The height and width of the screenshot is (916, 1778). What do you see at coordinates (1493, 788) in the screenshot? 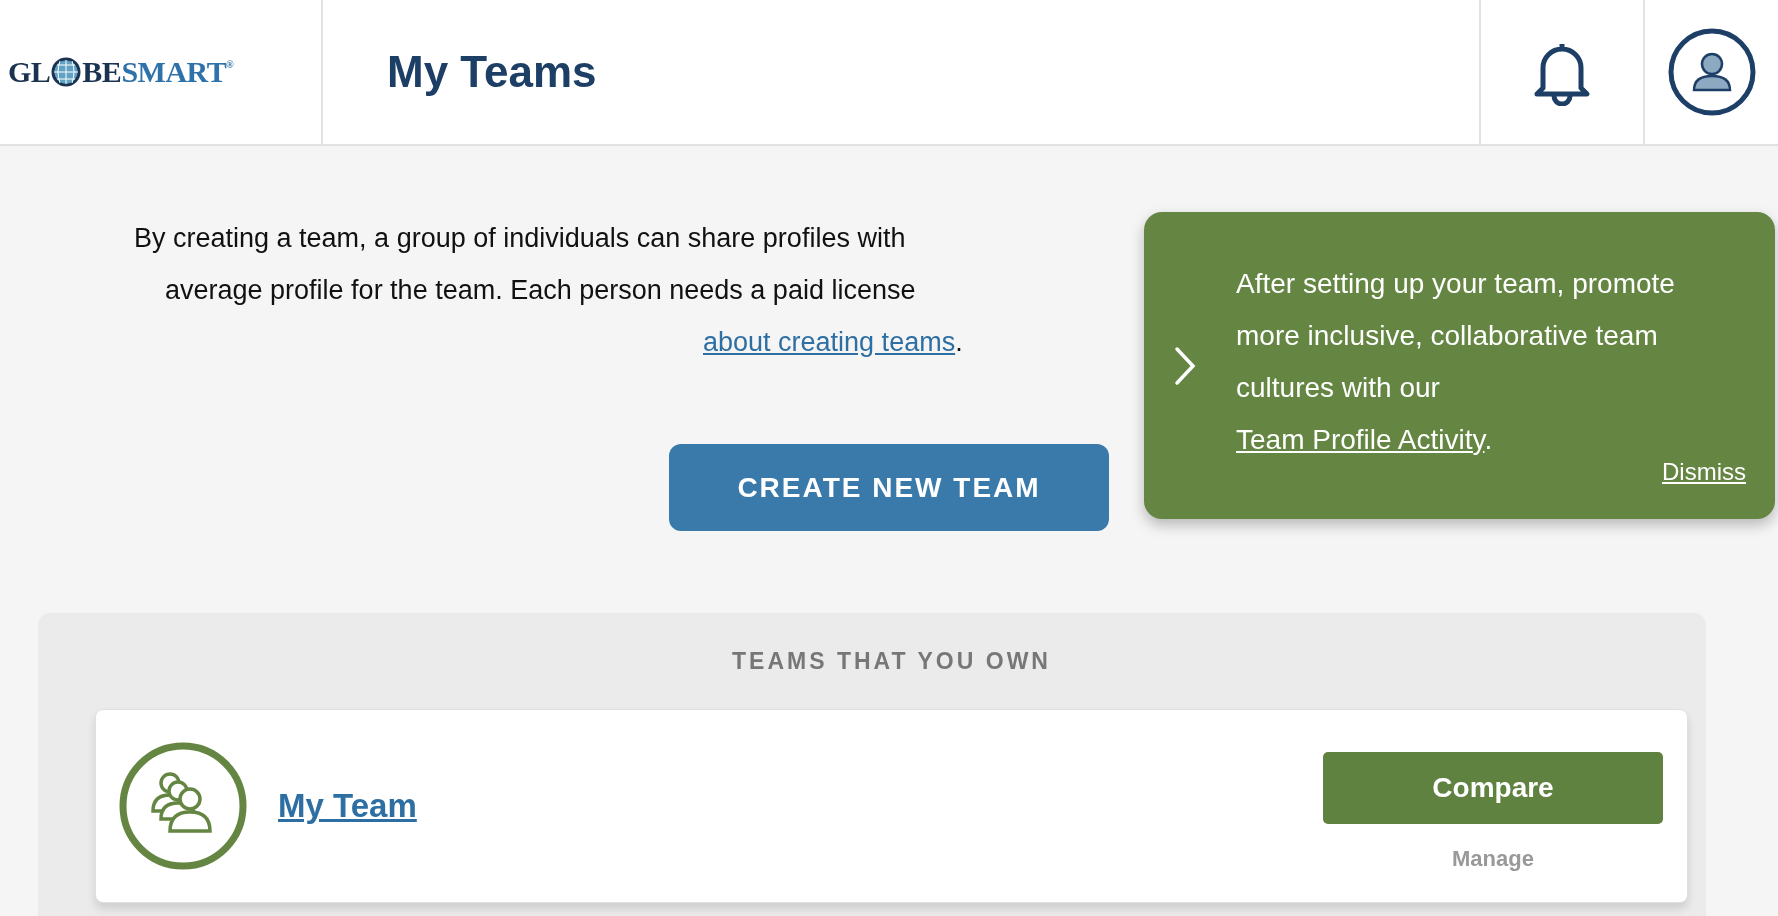
I see `compare-button: Compare` at bounding box center [1493, 788].